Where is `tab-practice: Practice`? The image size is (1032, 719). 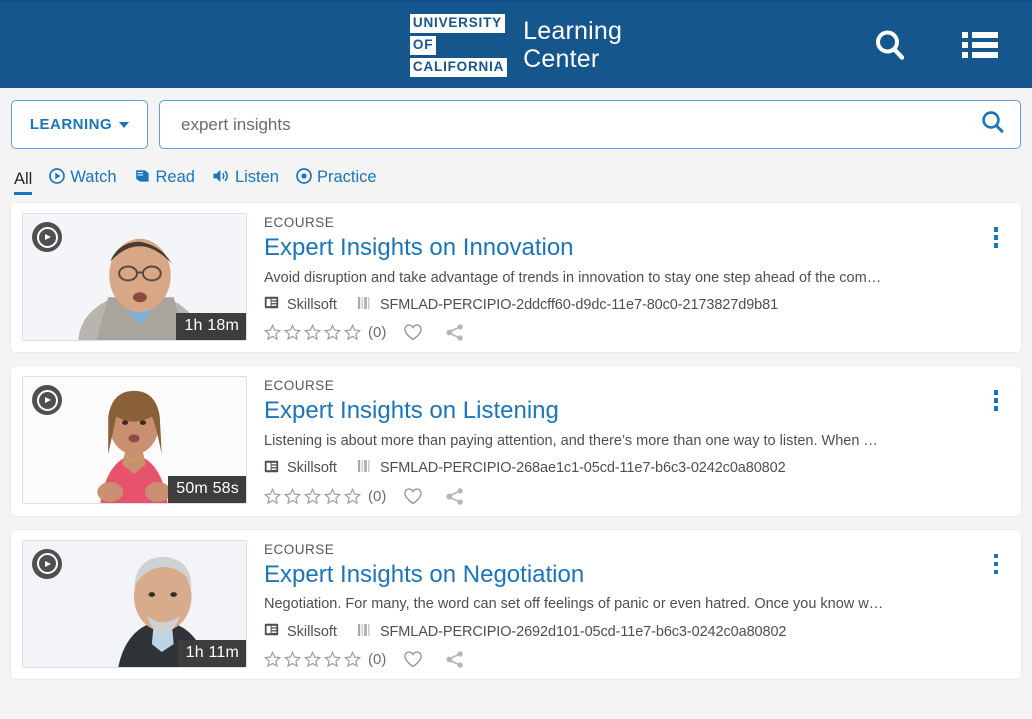 tab-practice: Practice is located at coordinates (336, 181).